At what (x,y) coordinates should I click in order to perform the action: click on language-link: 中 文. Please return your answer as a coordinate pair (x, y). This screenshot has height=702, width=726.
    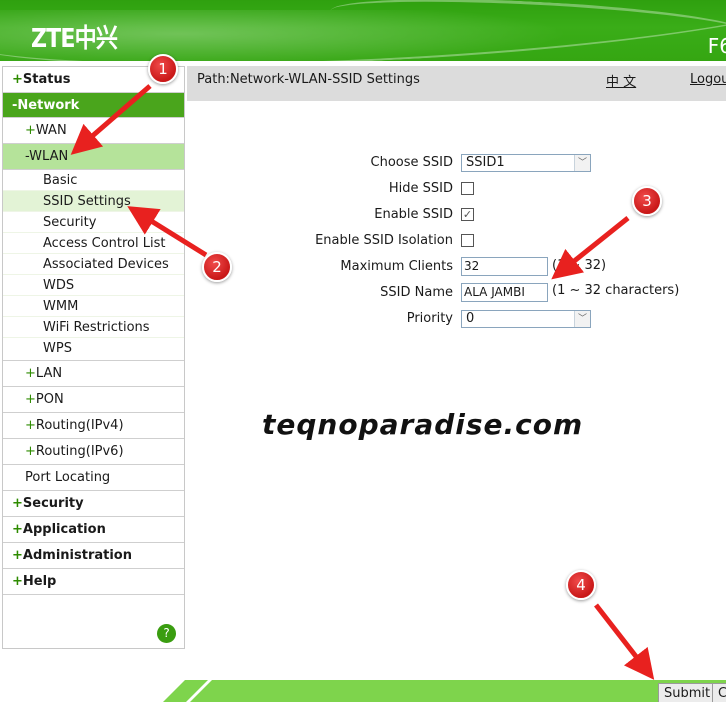
    Looking at the image, I should click on (621, 80).